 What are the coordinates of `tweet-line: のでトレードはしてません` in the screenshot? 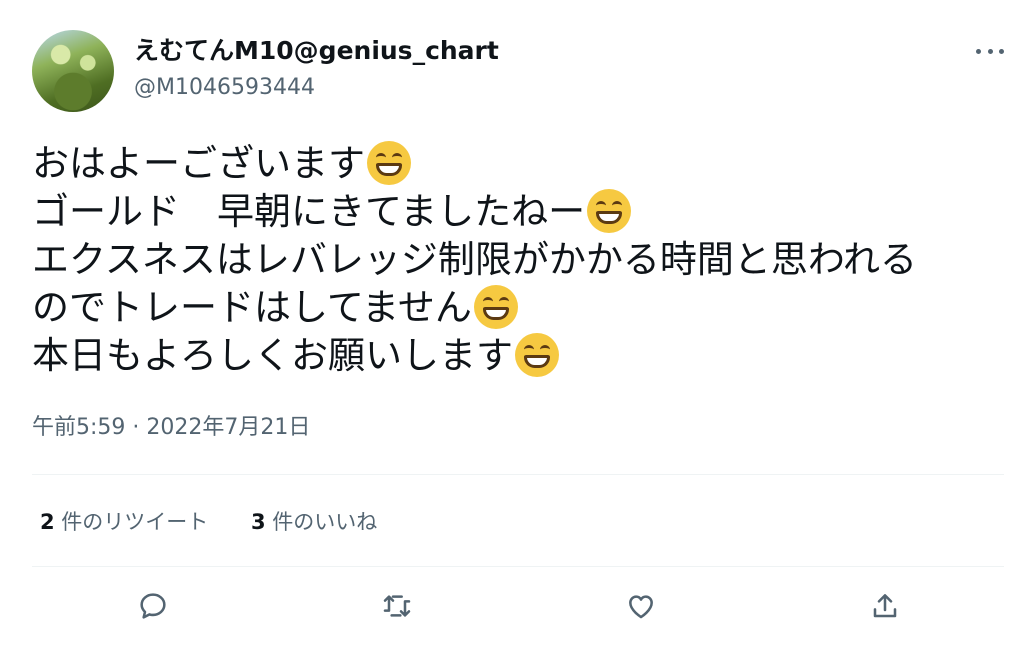 It's located at (517, 308).